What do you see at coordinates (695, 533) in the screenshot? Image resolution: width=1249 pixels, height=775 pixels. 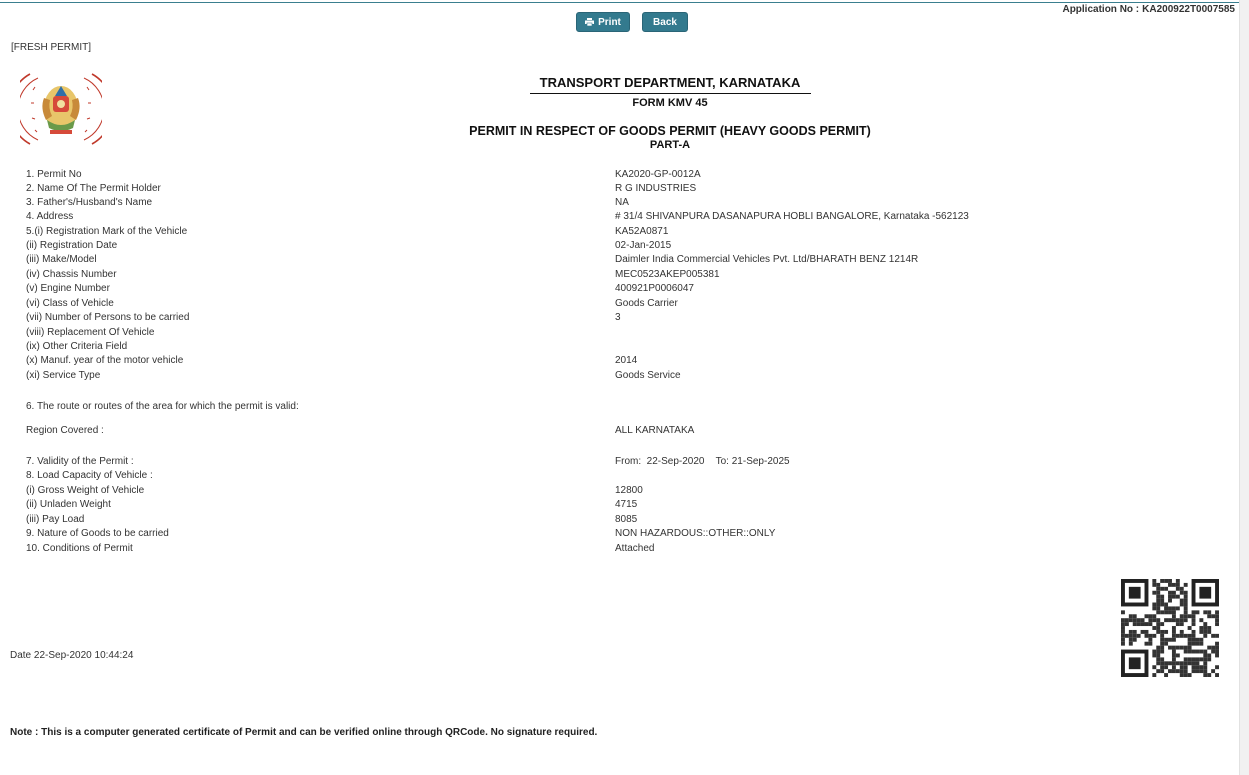 I see `load-value: NON HAZARDOUS::OTHER::ONLY` at bounding box center [695, 533].